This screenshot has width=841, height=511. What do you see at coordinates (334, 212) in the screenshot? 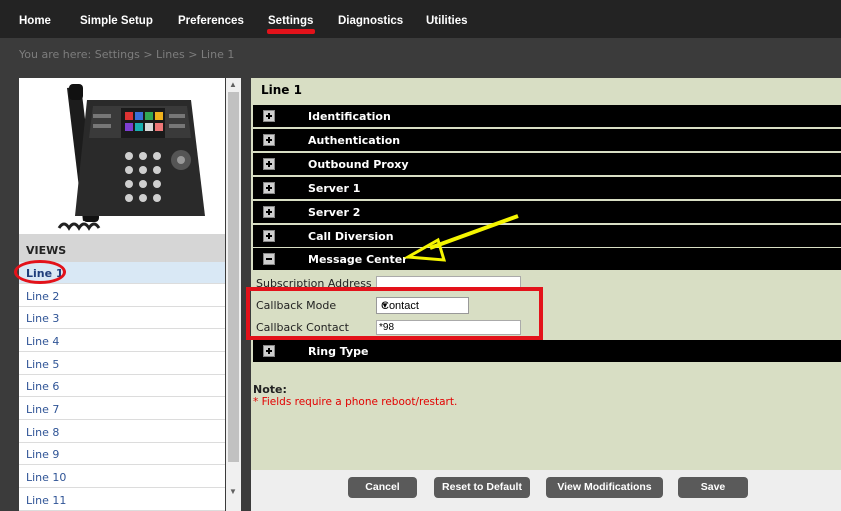
I see `section-label: Server 2` at bounding box center [334, 212].